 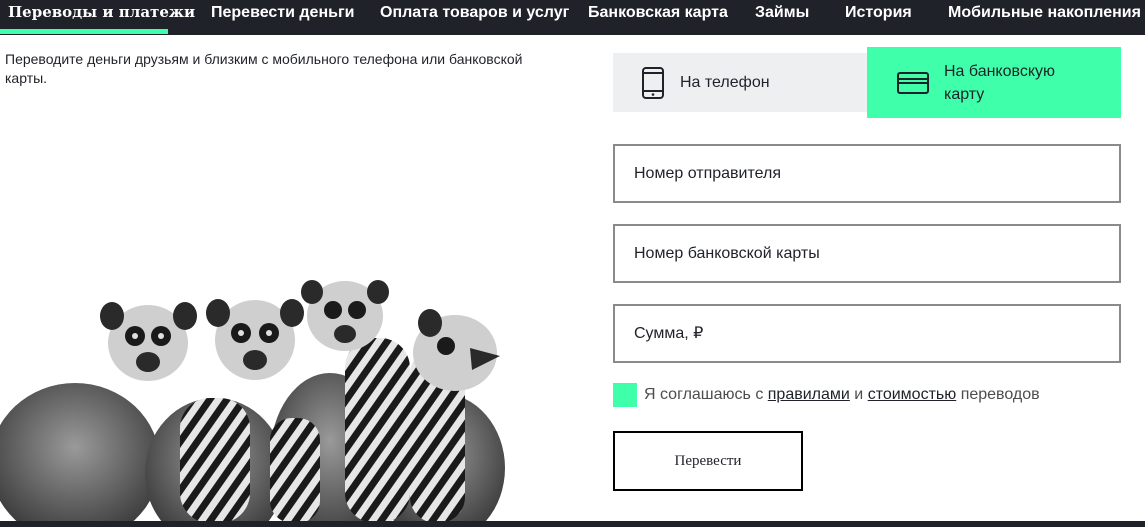 What do you see at coordinates (704, 394) in the screenshot?
I see `agreement-prefix: Я соглашаюсь с` at bounding box center [704, 394].